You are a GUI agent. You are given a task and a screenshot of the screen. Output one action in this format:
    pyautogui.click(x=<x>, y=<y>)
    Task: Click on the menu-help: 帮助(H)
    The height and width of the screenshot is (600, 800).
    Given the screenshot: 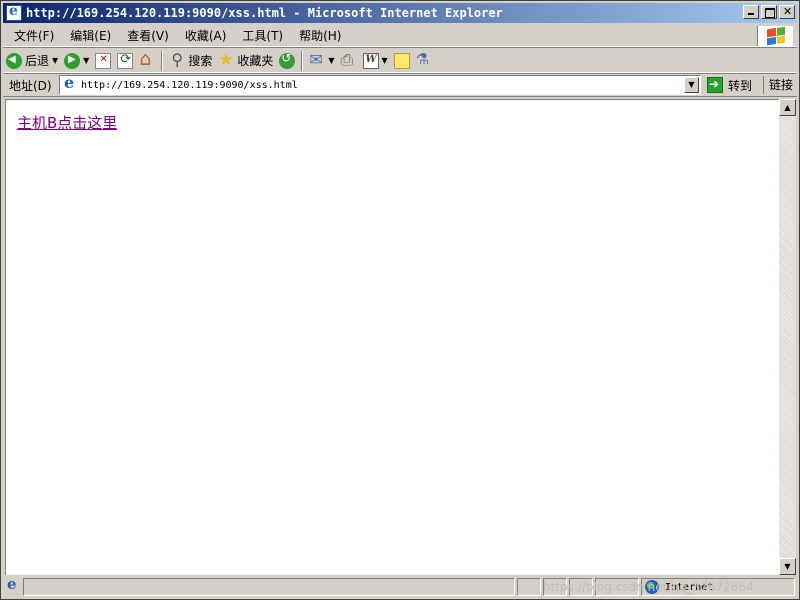 What is the action you would take?
    pyautogui.click(x=320, y=36)
    